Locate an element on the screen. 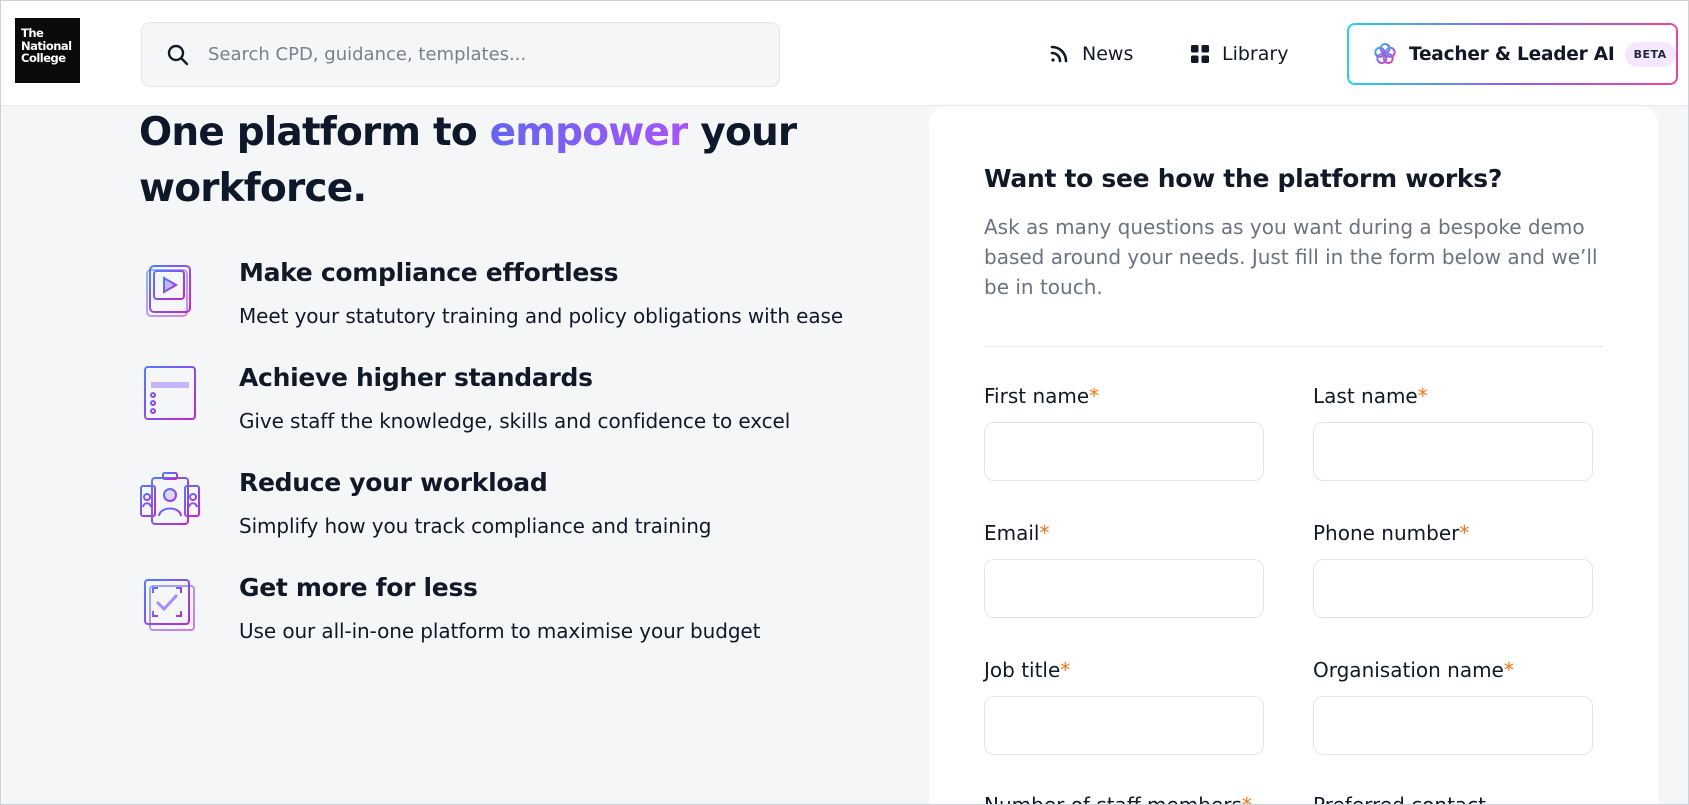 The height and width of the screenshot is (805, 1689). teacher-leader-ai-button: Teacher & Leader AI BETA is located at coordinates (1512, 54).